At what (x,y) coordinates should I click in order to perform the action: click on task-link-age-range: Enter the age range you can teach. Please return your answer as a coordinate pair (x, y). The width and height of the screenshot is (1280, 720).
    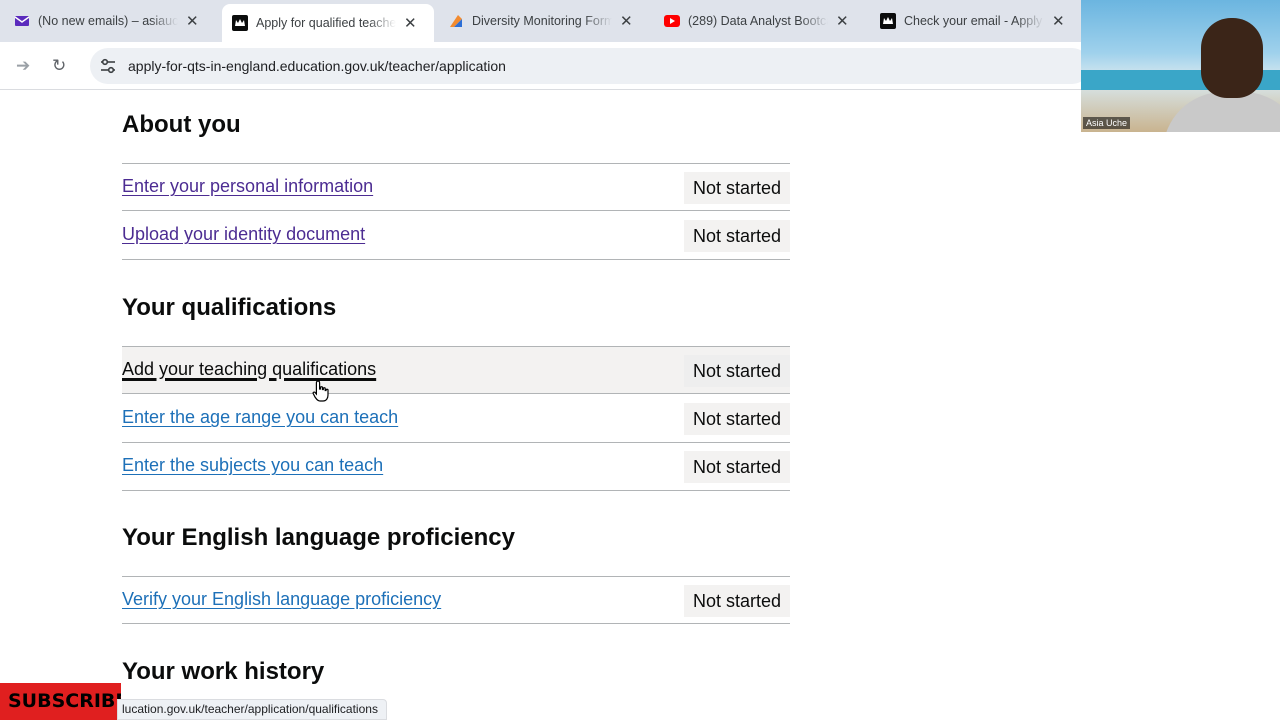
    Looking at the image, I should click on (260, 417).